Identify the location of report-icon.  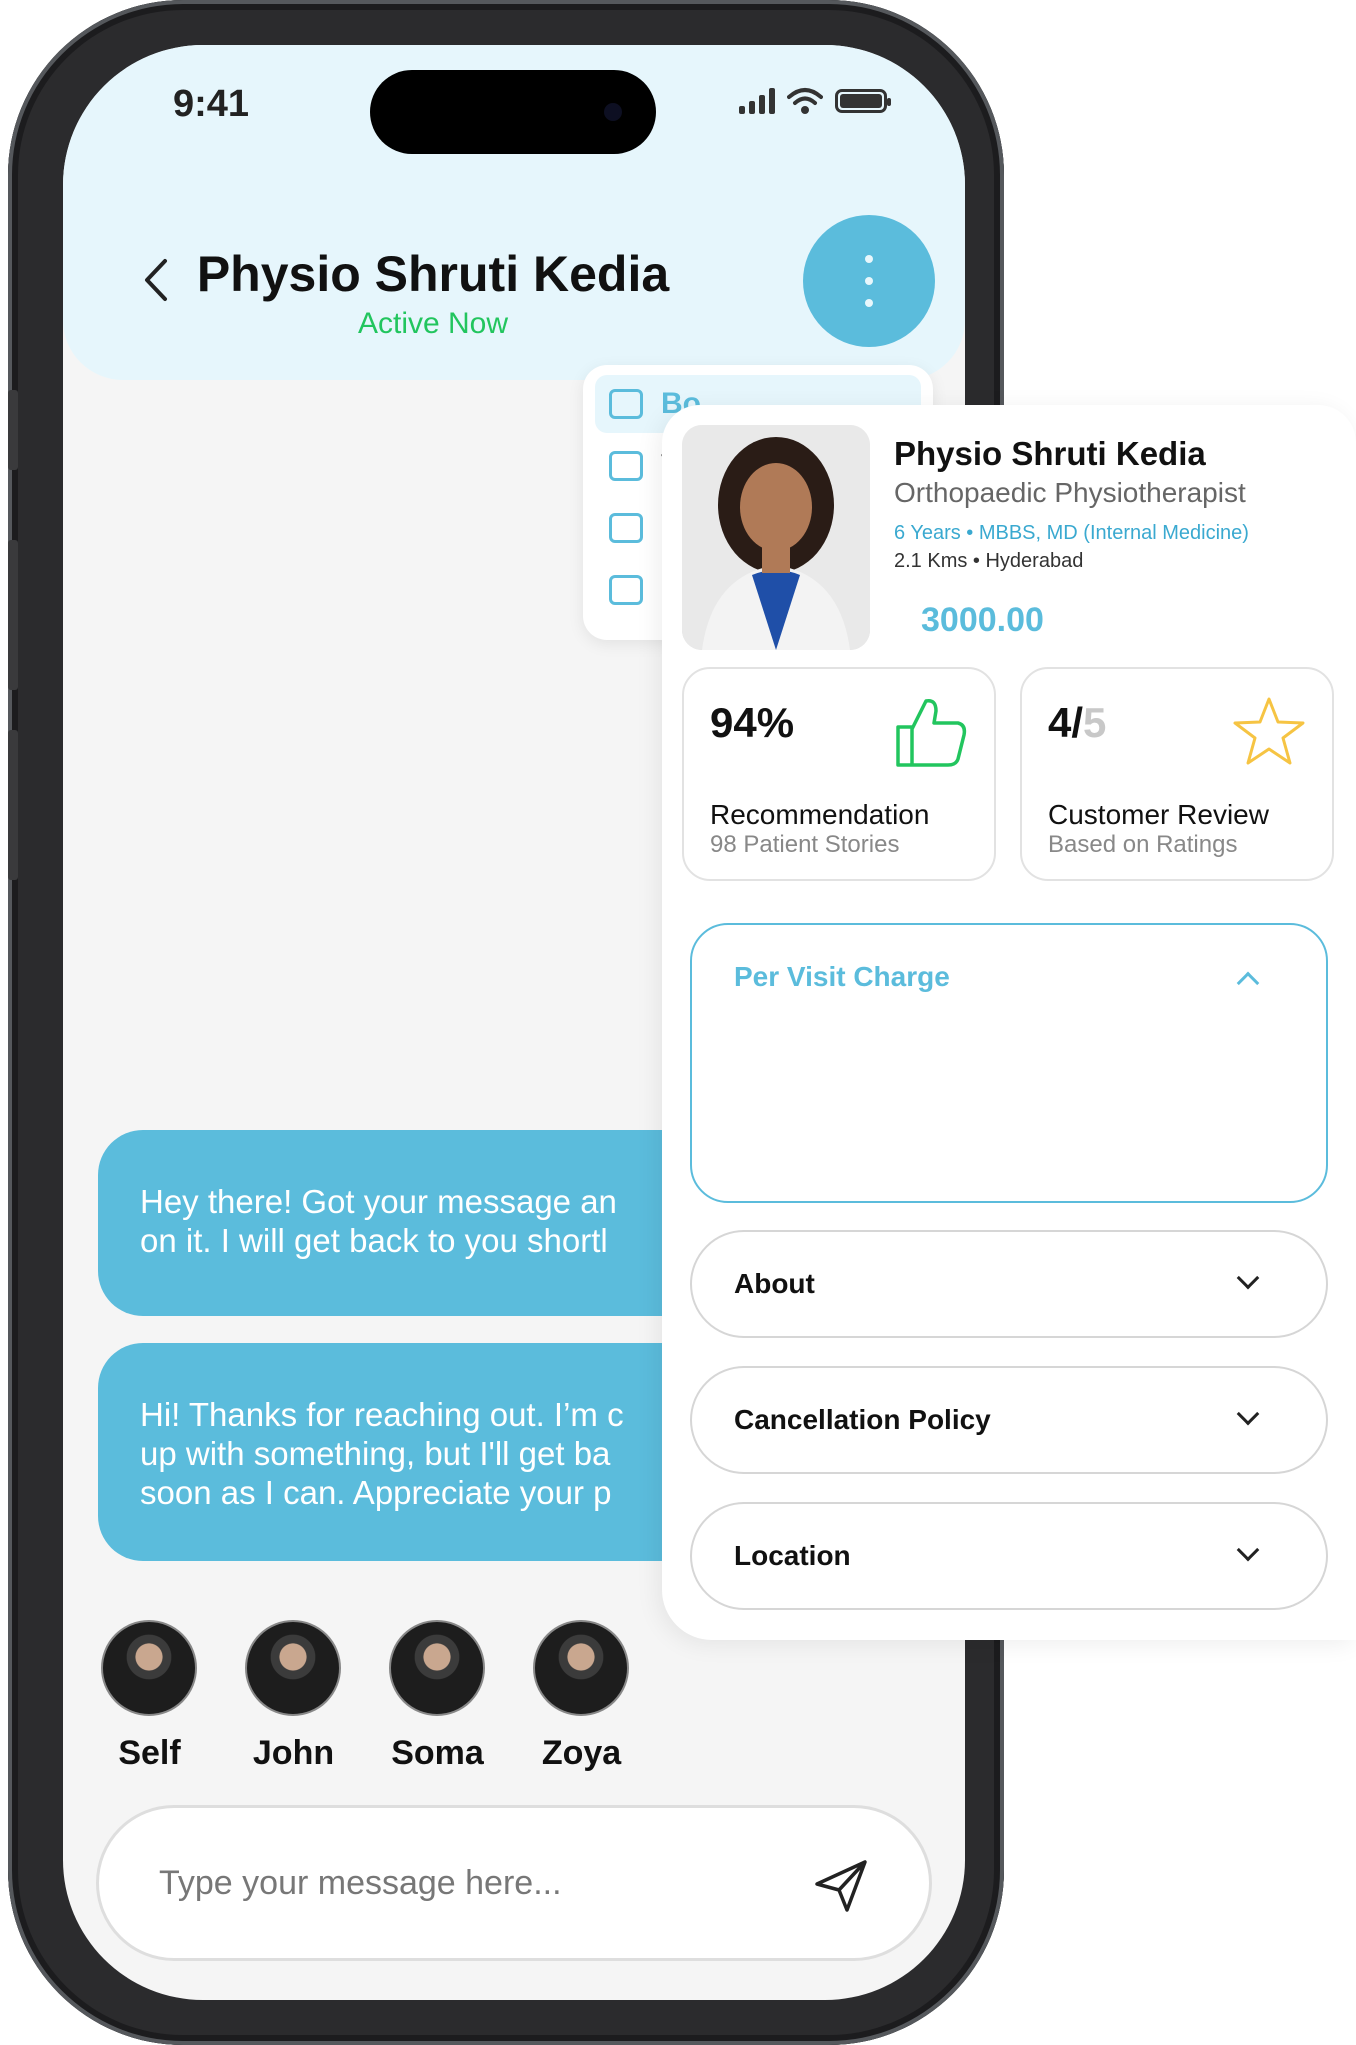
(626, 528).